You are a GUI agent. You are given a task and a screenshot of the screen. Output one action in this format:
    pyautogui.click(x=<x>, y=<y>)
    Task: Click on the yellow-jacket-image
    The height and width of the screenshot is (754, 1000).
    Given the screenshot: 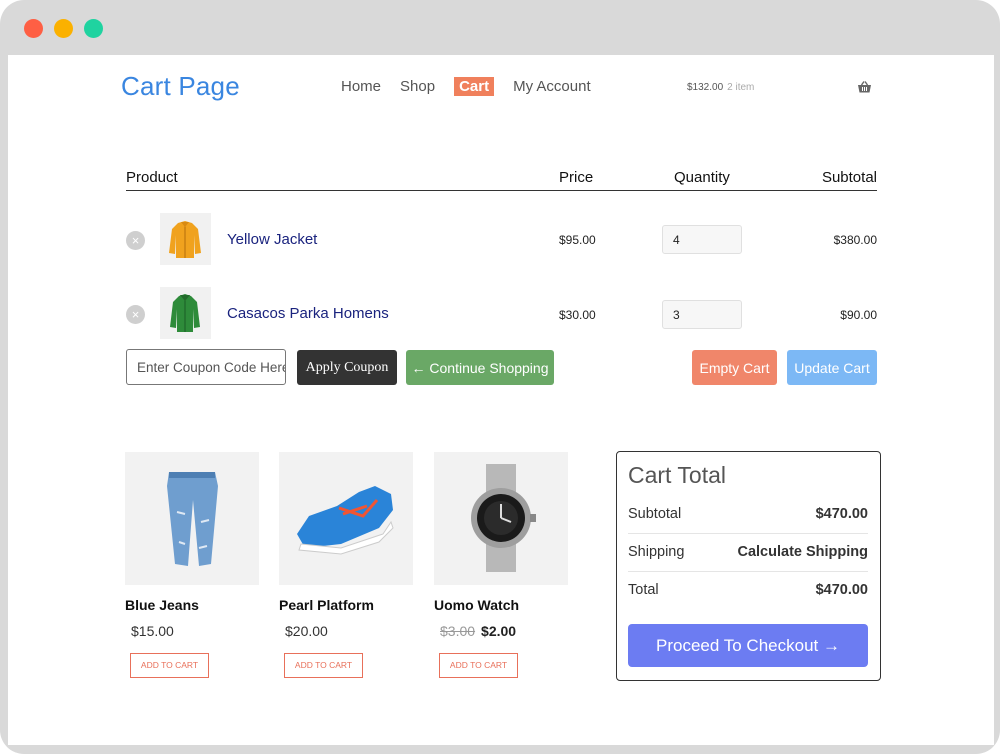 What is the action you would take?
    pyautogui.click(x=185, y=239)
    